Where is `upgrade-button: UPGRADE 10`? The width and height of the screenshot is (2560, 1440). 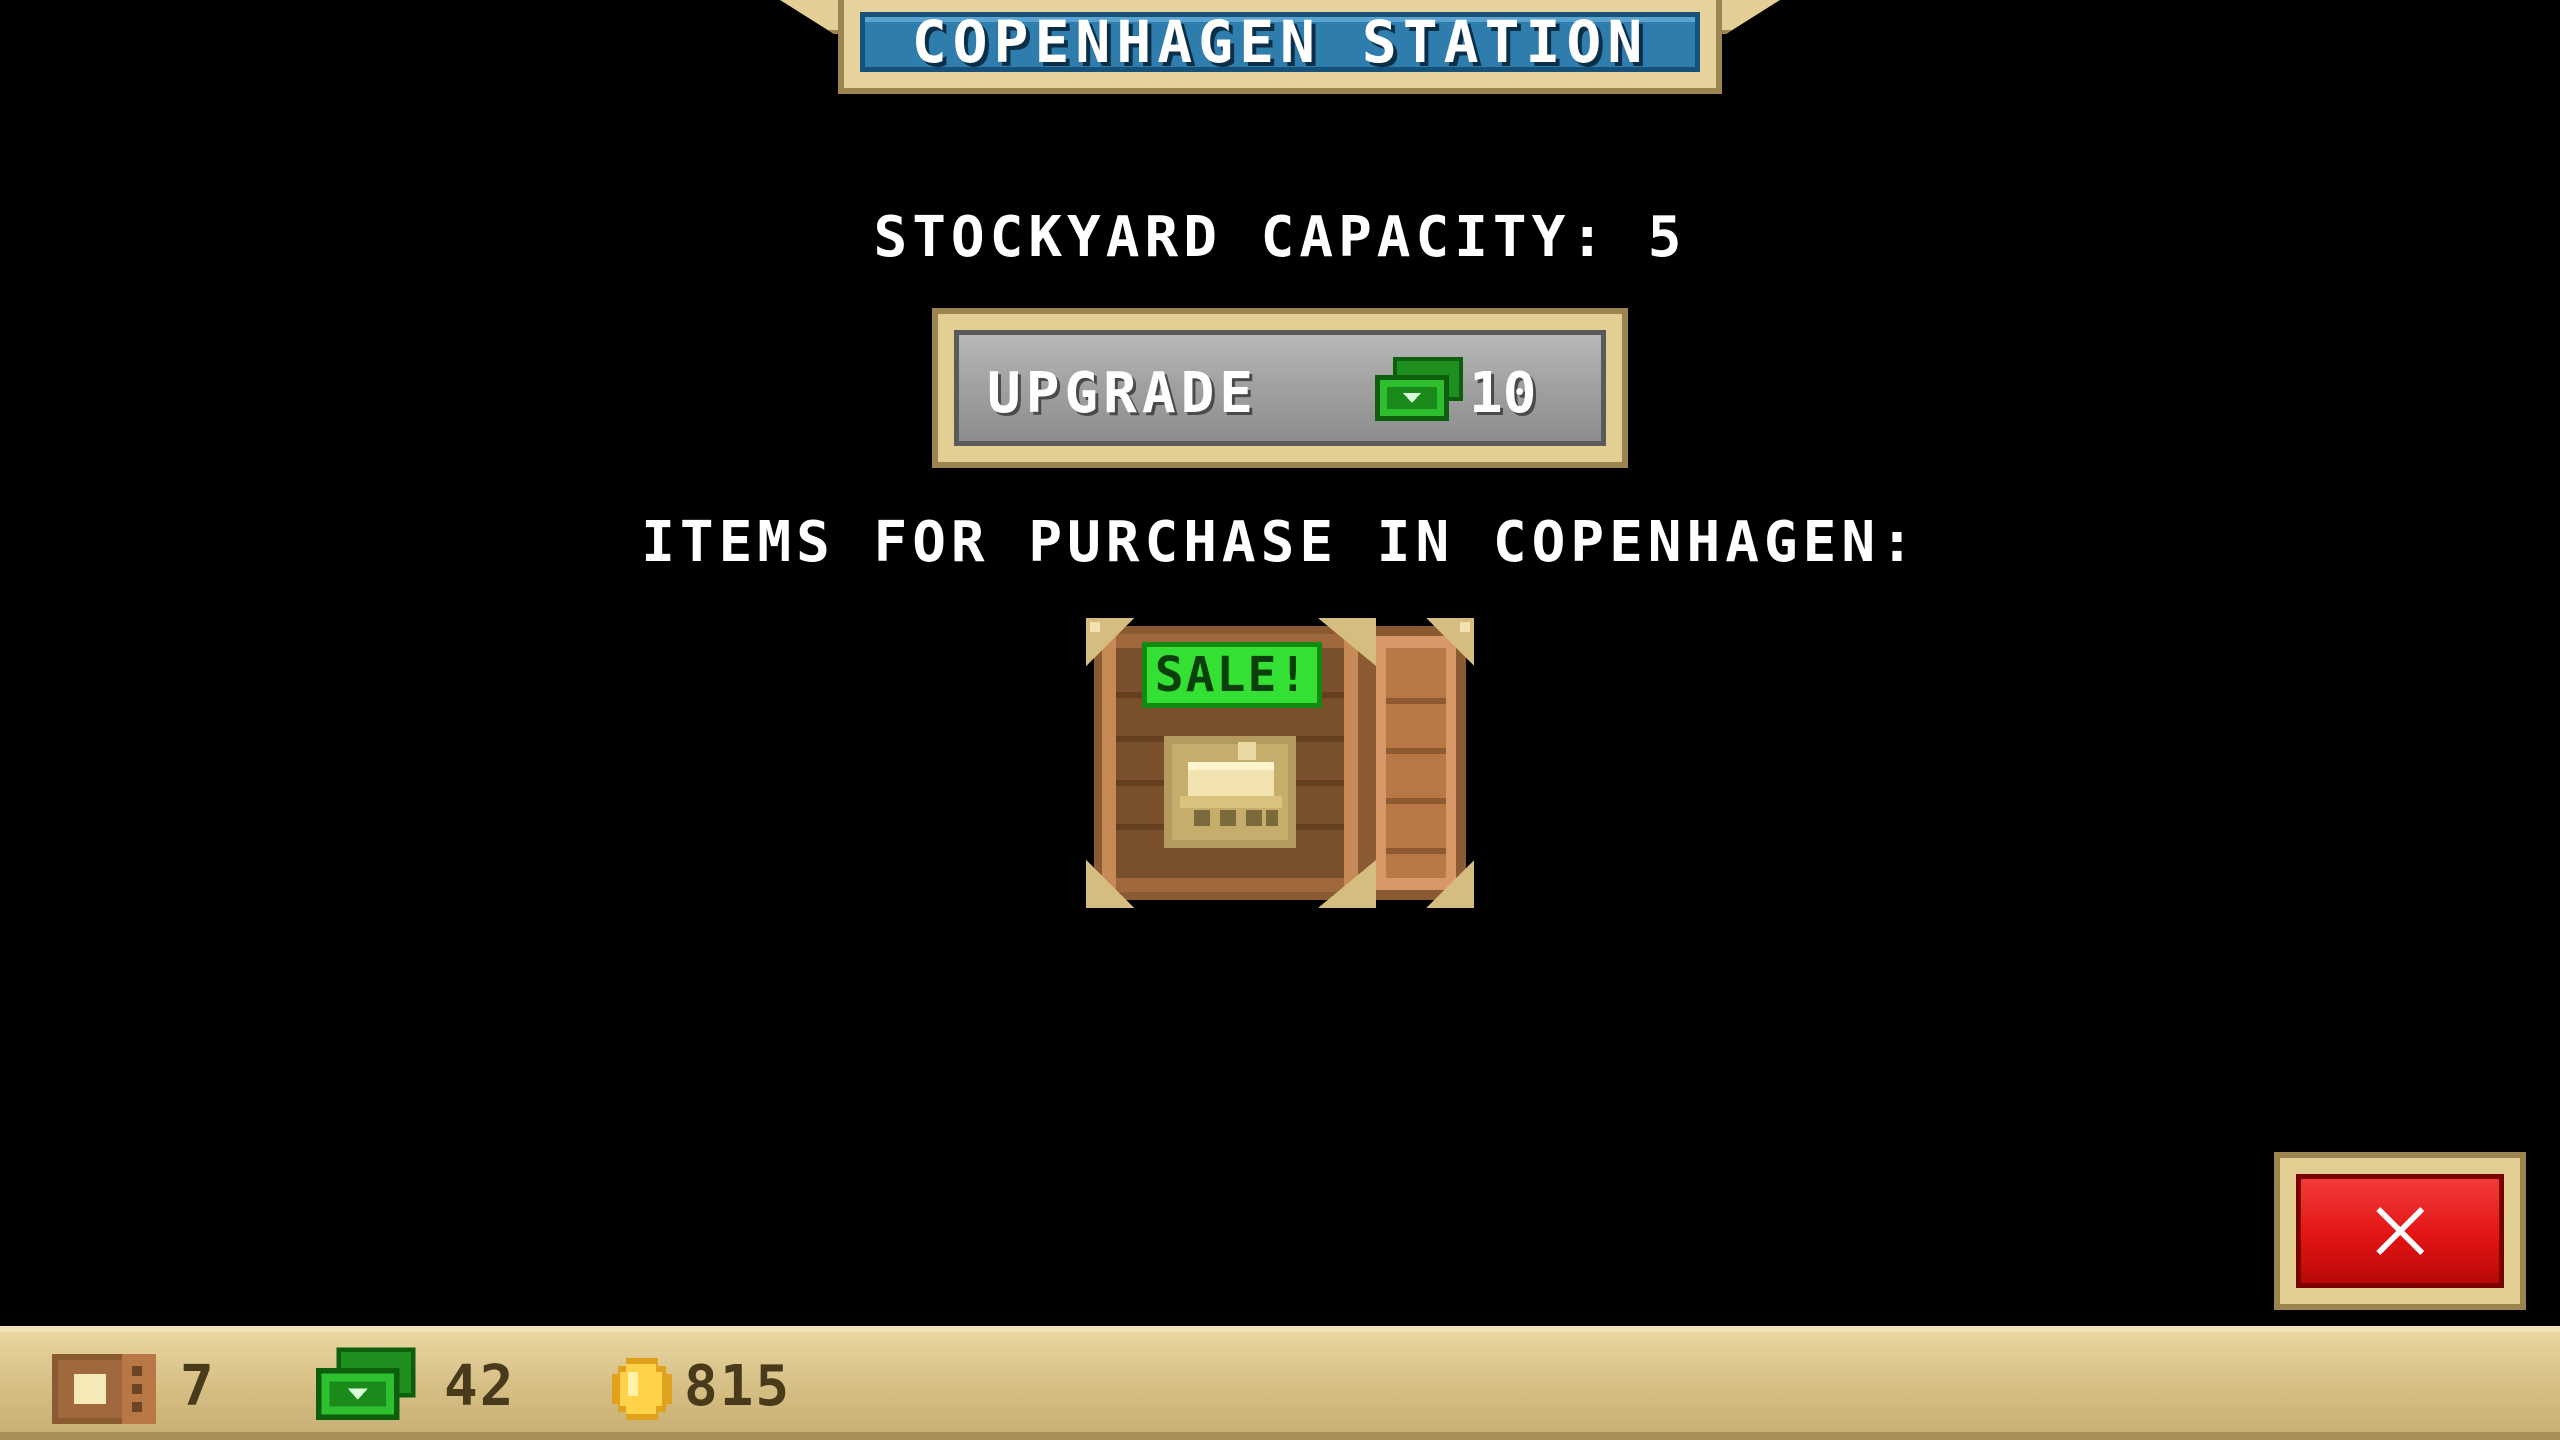 upgrade-button: UPGRADE 10 is located at coordinates (1280, 388).